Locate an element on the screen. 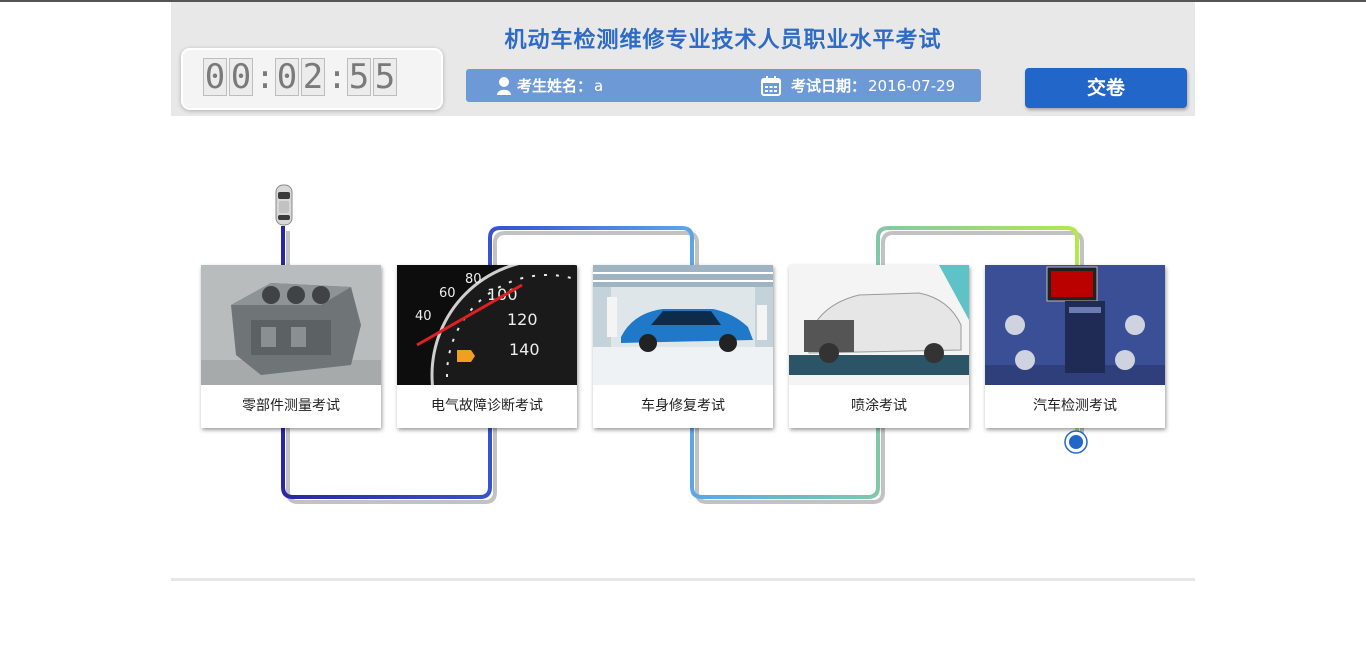 This screenshot has width=1366, height=668. car-icon is located at coordinates (284, 205).